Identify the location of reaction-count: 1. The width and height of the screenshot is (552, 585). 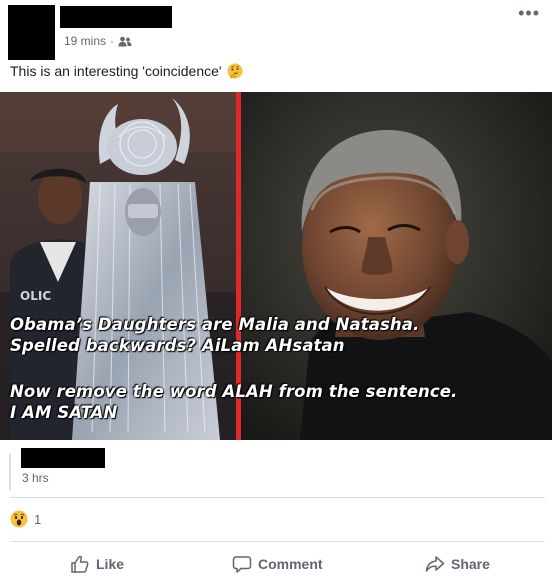
(38, 519).